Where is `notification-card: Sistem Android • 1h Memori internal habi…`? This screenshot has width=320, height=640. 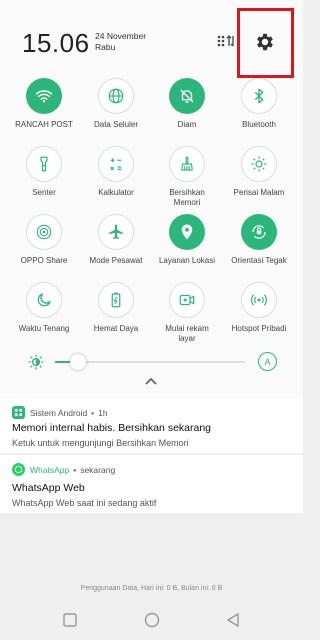
notification-card: Sistem Android • 1h Memori internal habi… is located at coordinates (151, 425).